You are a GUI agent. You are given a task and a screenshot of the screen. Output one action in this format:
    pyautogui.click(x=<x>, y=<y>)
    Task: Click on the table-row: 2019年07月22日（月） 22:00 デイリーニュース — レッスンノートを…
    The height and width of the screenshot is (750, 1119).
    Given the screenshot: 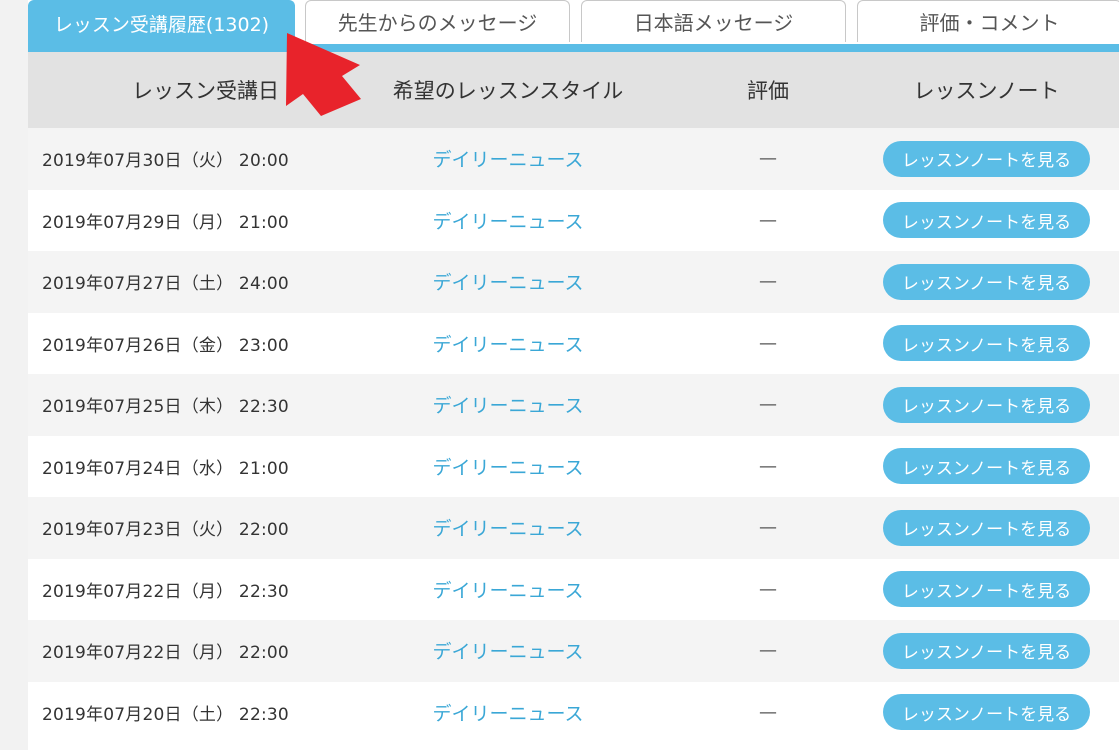 What is the action you would take?
    pyautogui.click(x=573, y=651)
    